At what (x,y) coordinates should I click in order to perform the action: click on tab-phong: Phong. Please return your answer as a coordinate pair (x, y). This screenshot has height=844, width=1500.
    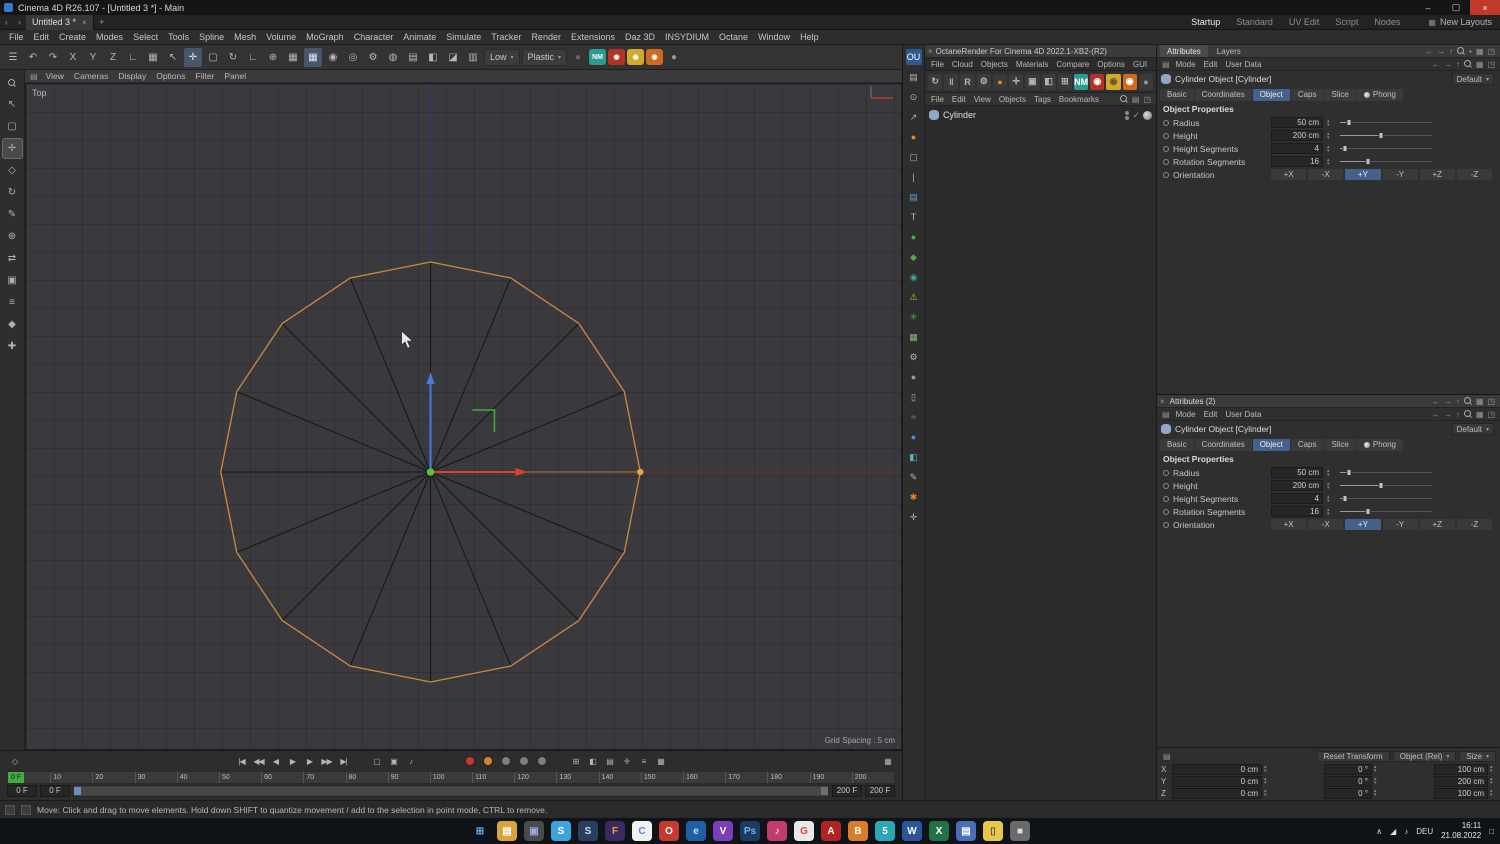
    Looking at the image, I should click on (1379, 444).